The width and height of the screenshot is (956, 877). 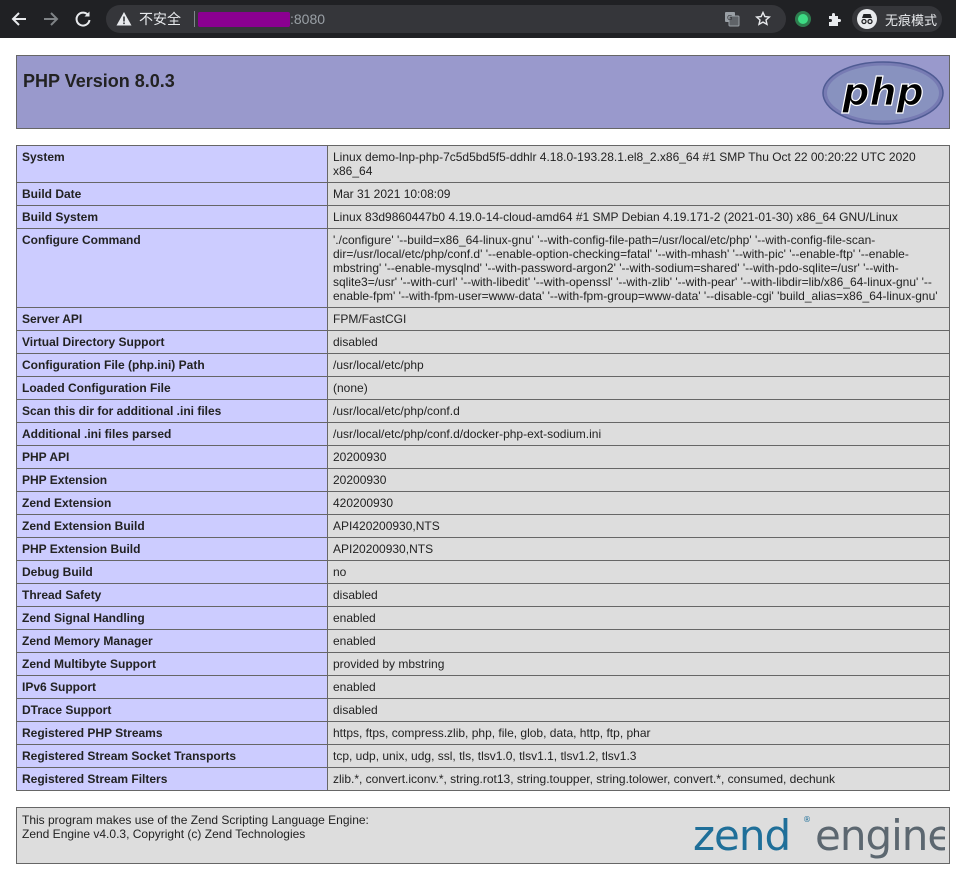 What do you see at coordinates (446, 19) in the screenshot?
I see `address-bar: 不安全 :8080 G` at bounding box center [446, 19].